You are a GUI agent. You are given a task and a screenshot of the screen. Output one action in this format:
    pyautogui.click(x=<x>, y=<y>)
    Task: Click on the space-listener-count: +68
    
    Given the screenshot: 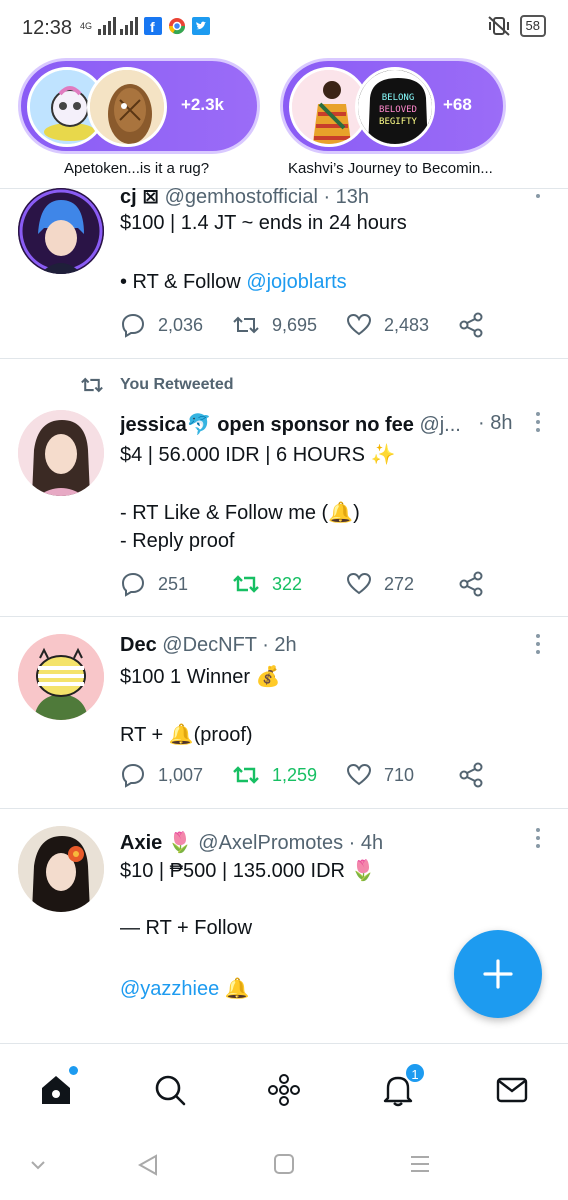 What is the action you would take?
    pyautogui.click(x=457, y=104)
    